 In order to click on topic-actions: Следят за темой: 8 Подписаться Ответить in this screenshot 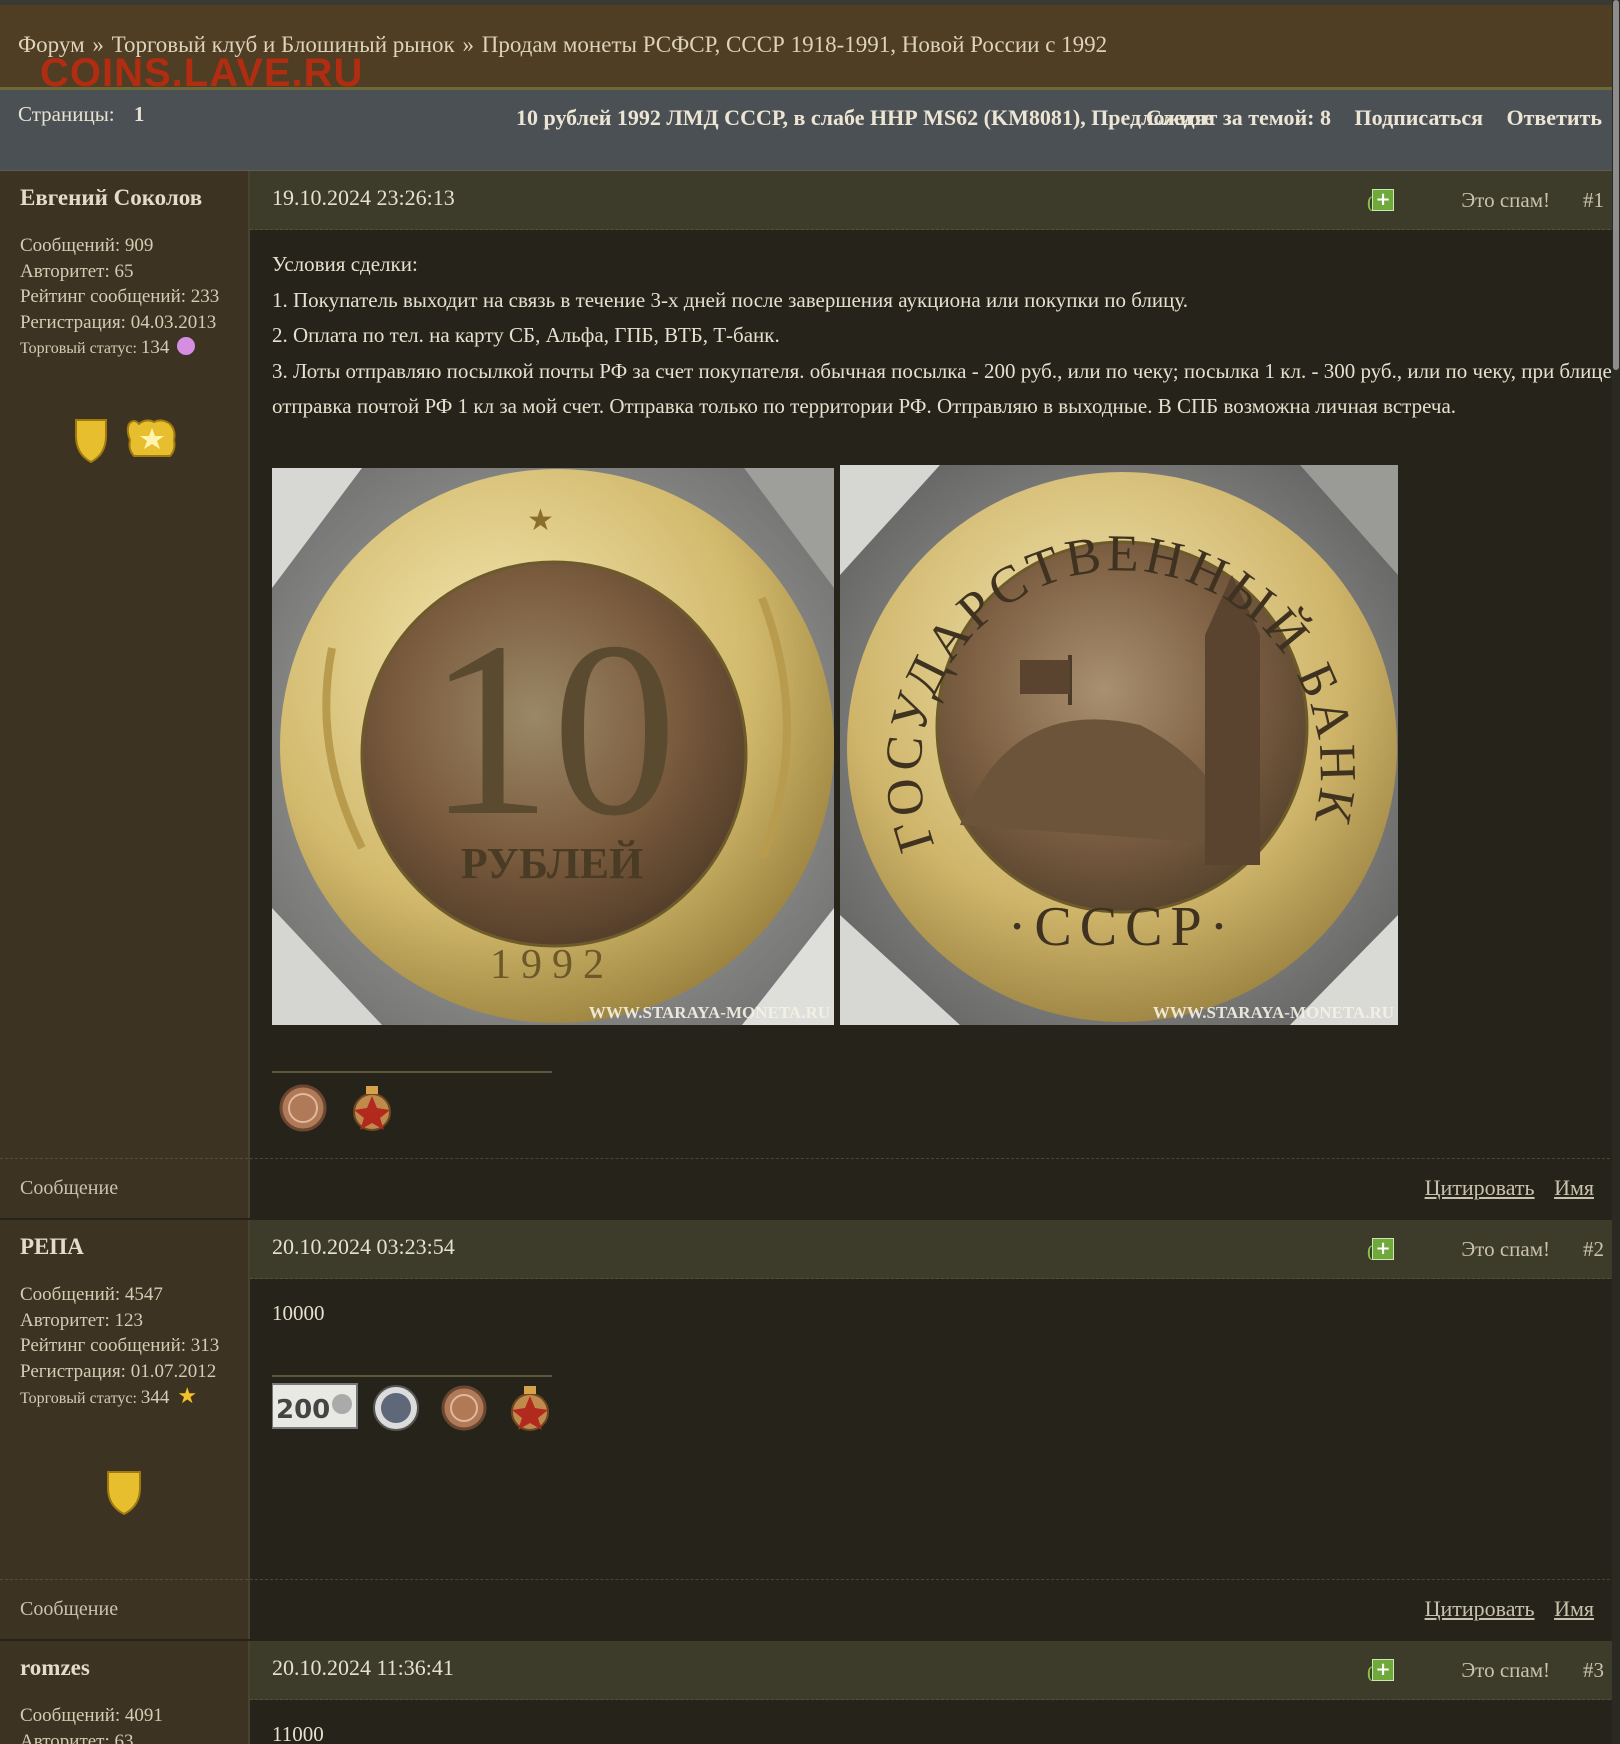, I will do `click(1365, 118)`.